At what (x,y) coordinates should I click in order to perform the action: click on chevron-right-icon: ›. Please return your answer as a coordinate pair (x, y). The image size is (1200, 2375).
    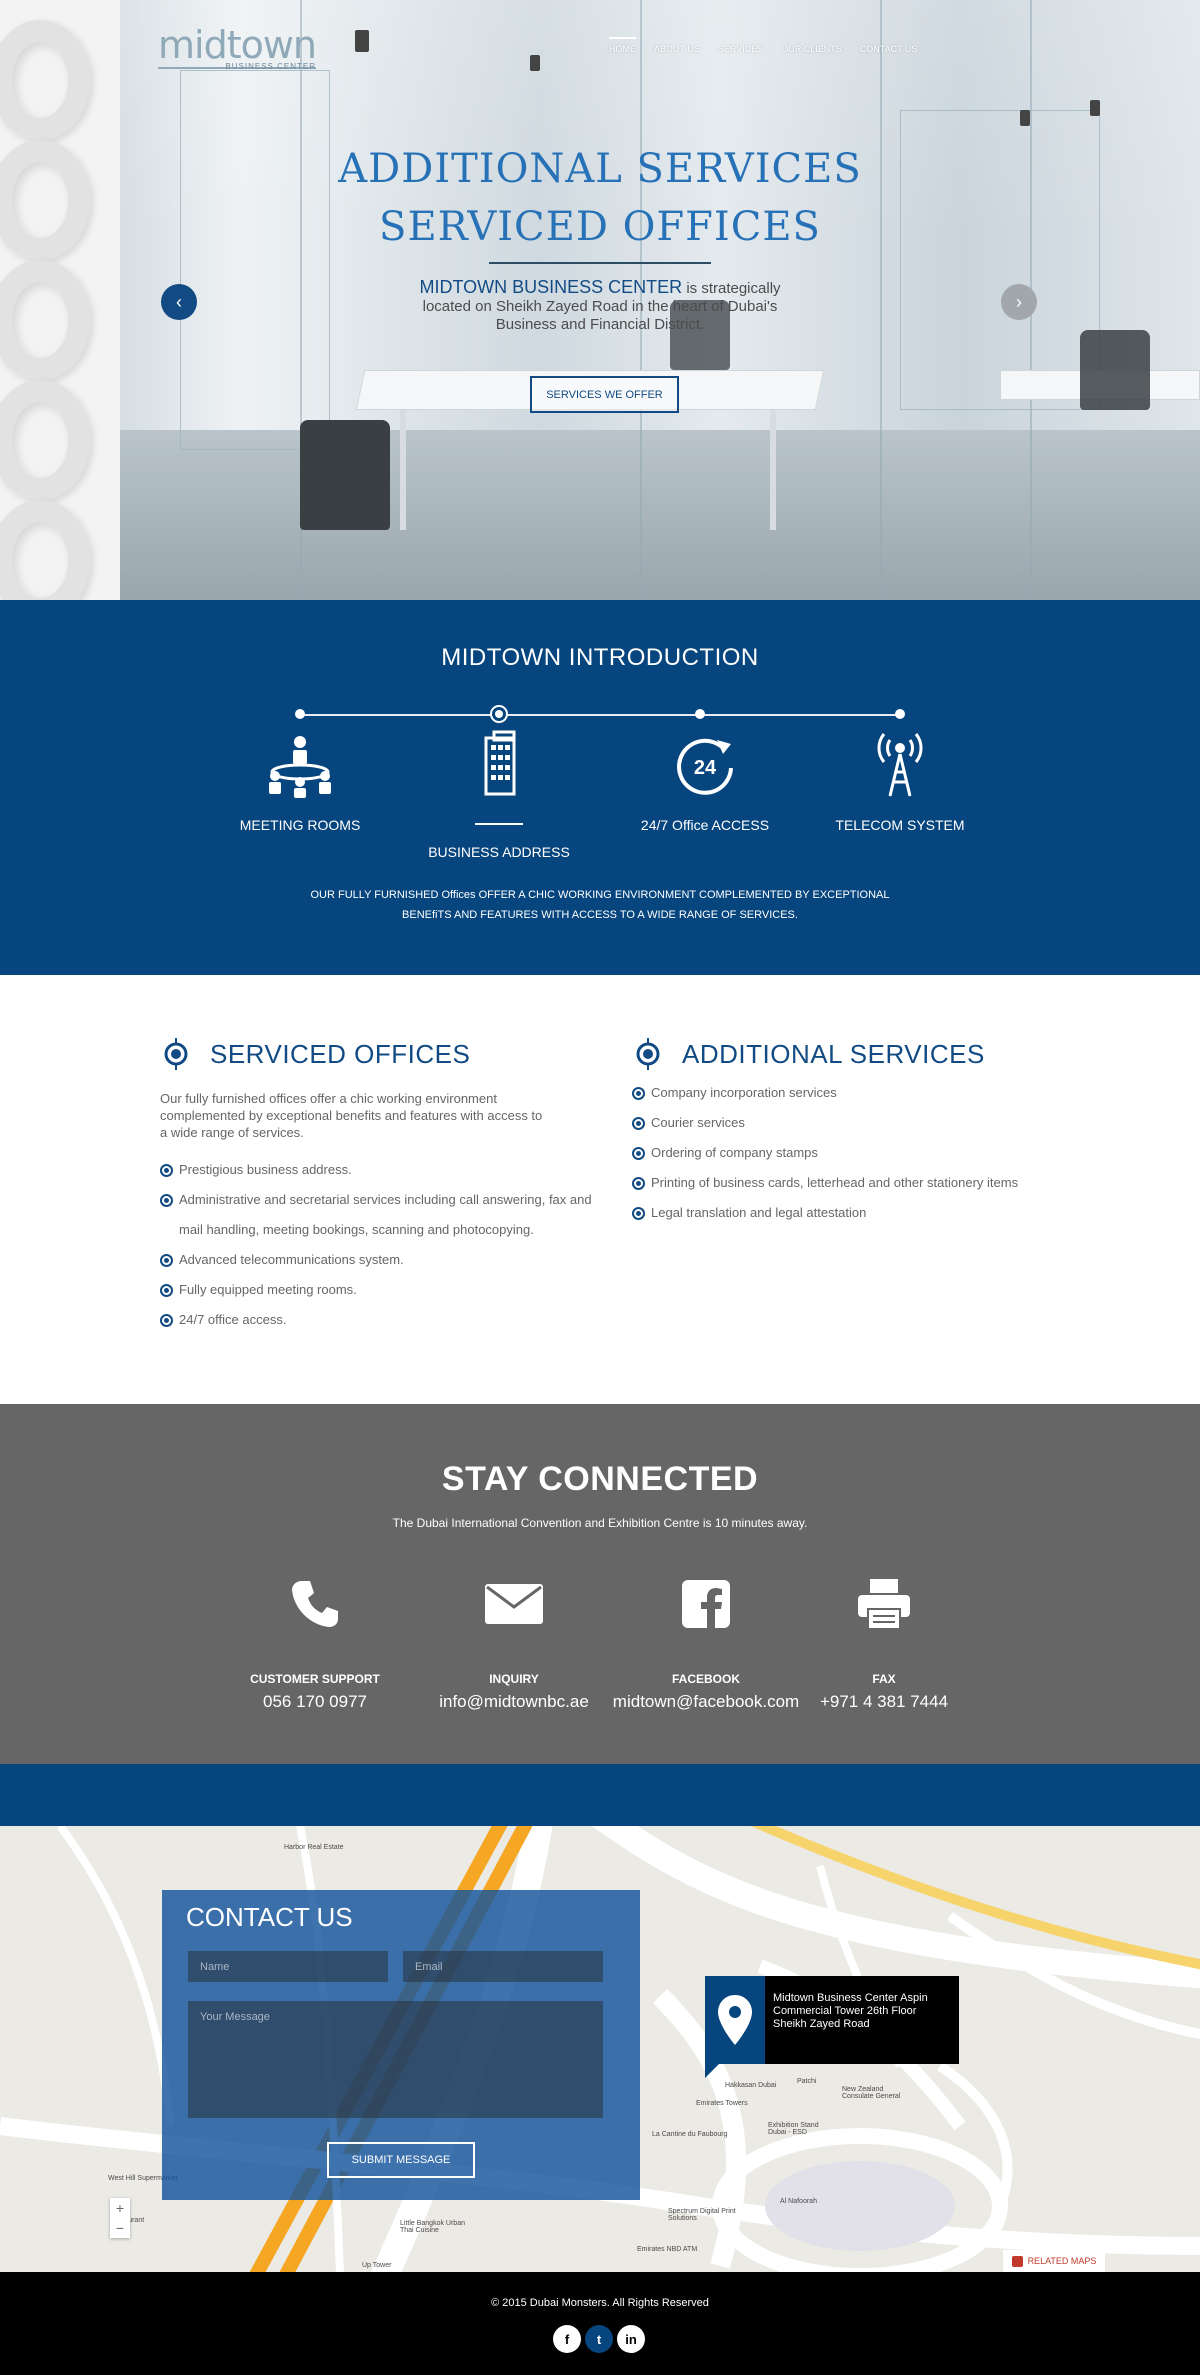
    Looking at the image, I should click on (1019, 301).